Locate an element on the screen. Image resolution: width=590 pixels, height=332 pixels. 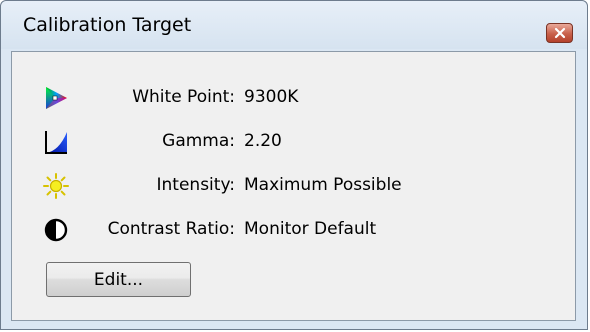
white-point-row: White Point: 9300K is located at coordinates (292, 99).